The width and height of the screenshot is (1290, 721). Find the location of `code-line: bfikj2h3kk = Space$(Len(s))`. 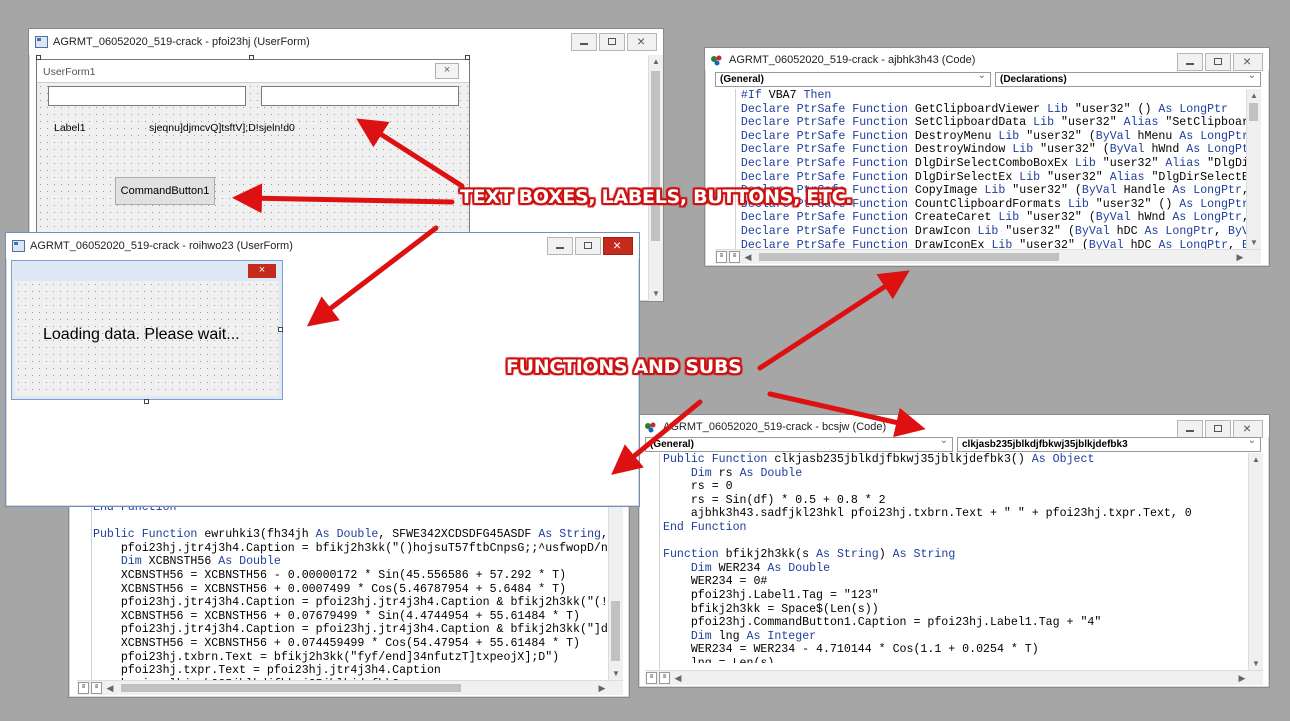

code-line: bfikj2h3kk = Space$(Len(s)) is located at coordinates (955, 610).